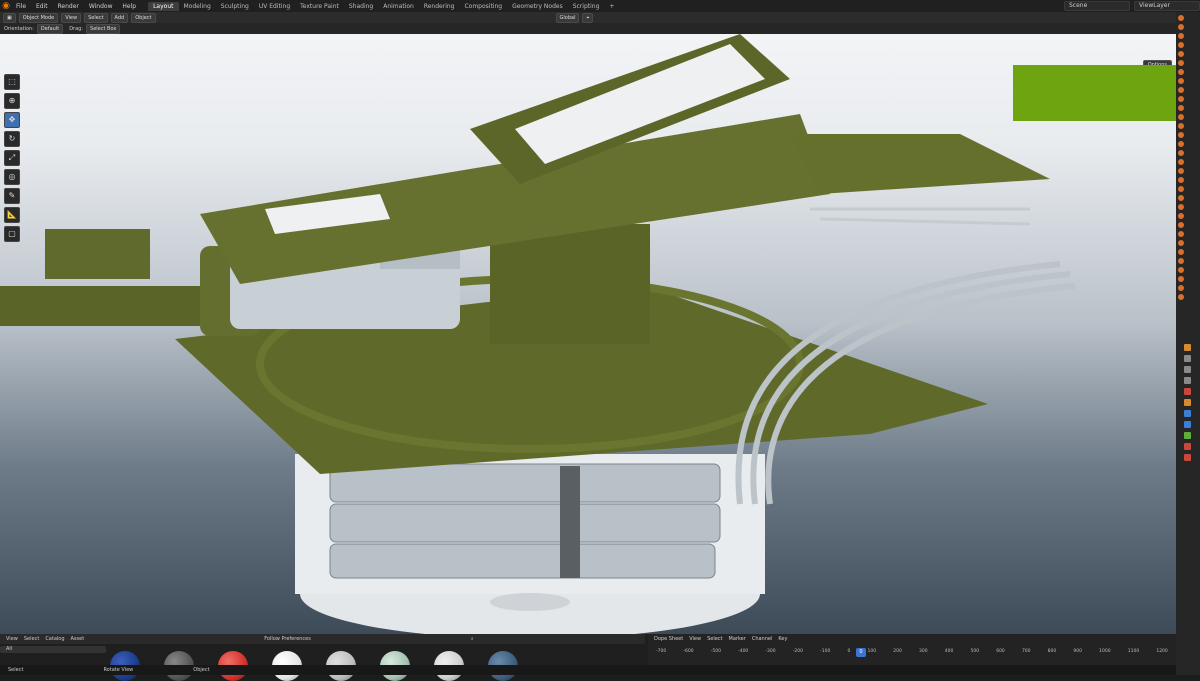 Image resolution: width=1200 pixels, height=681 pixels. I want to click on data-properties-icon, so click(1187, 435).